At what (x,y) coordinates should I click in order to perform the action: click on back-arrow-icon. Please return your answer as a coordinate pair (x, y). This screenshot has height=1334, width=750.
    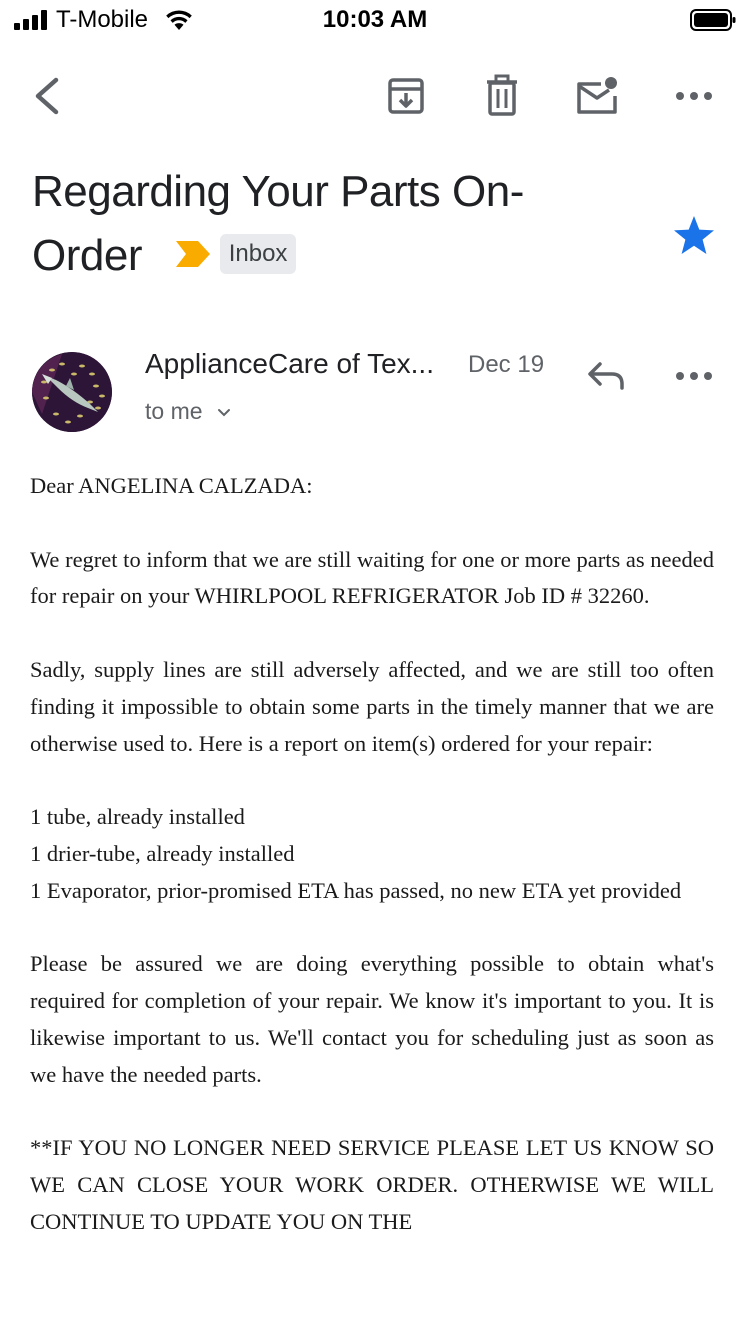
    Looking at the image, I should click on (47, 96).